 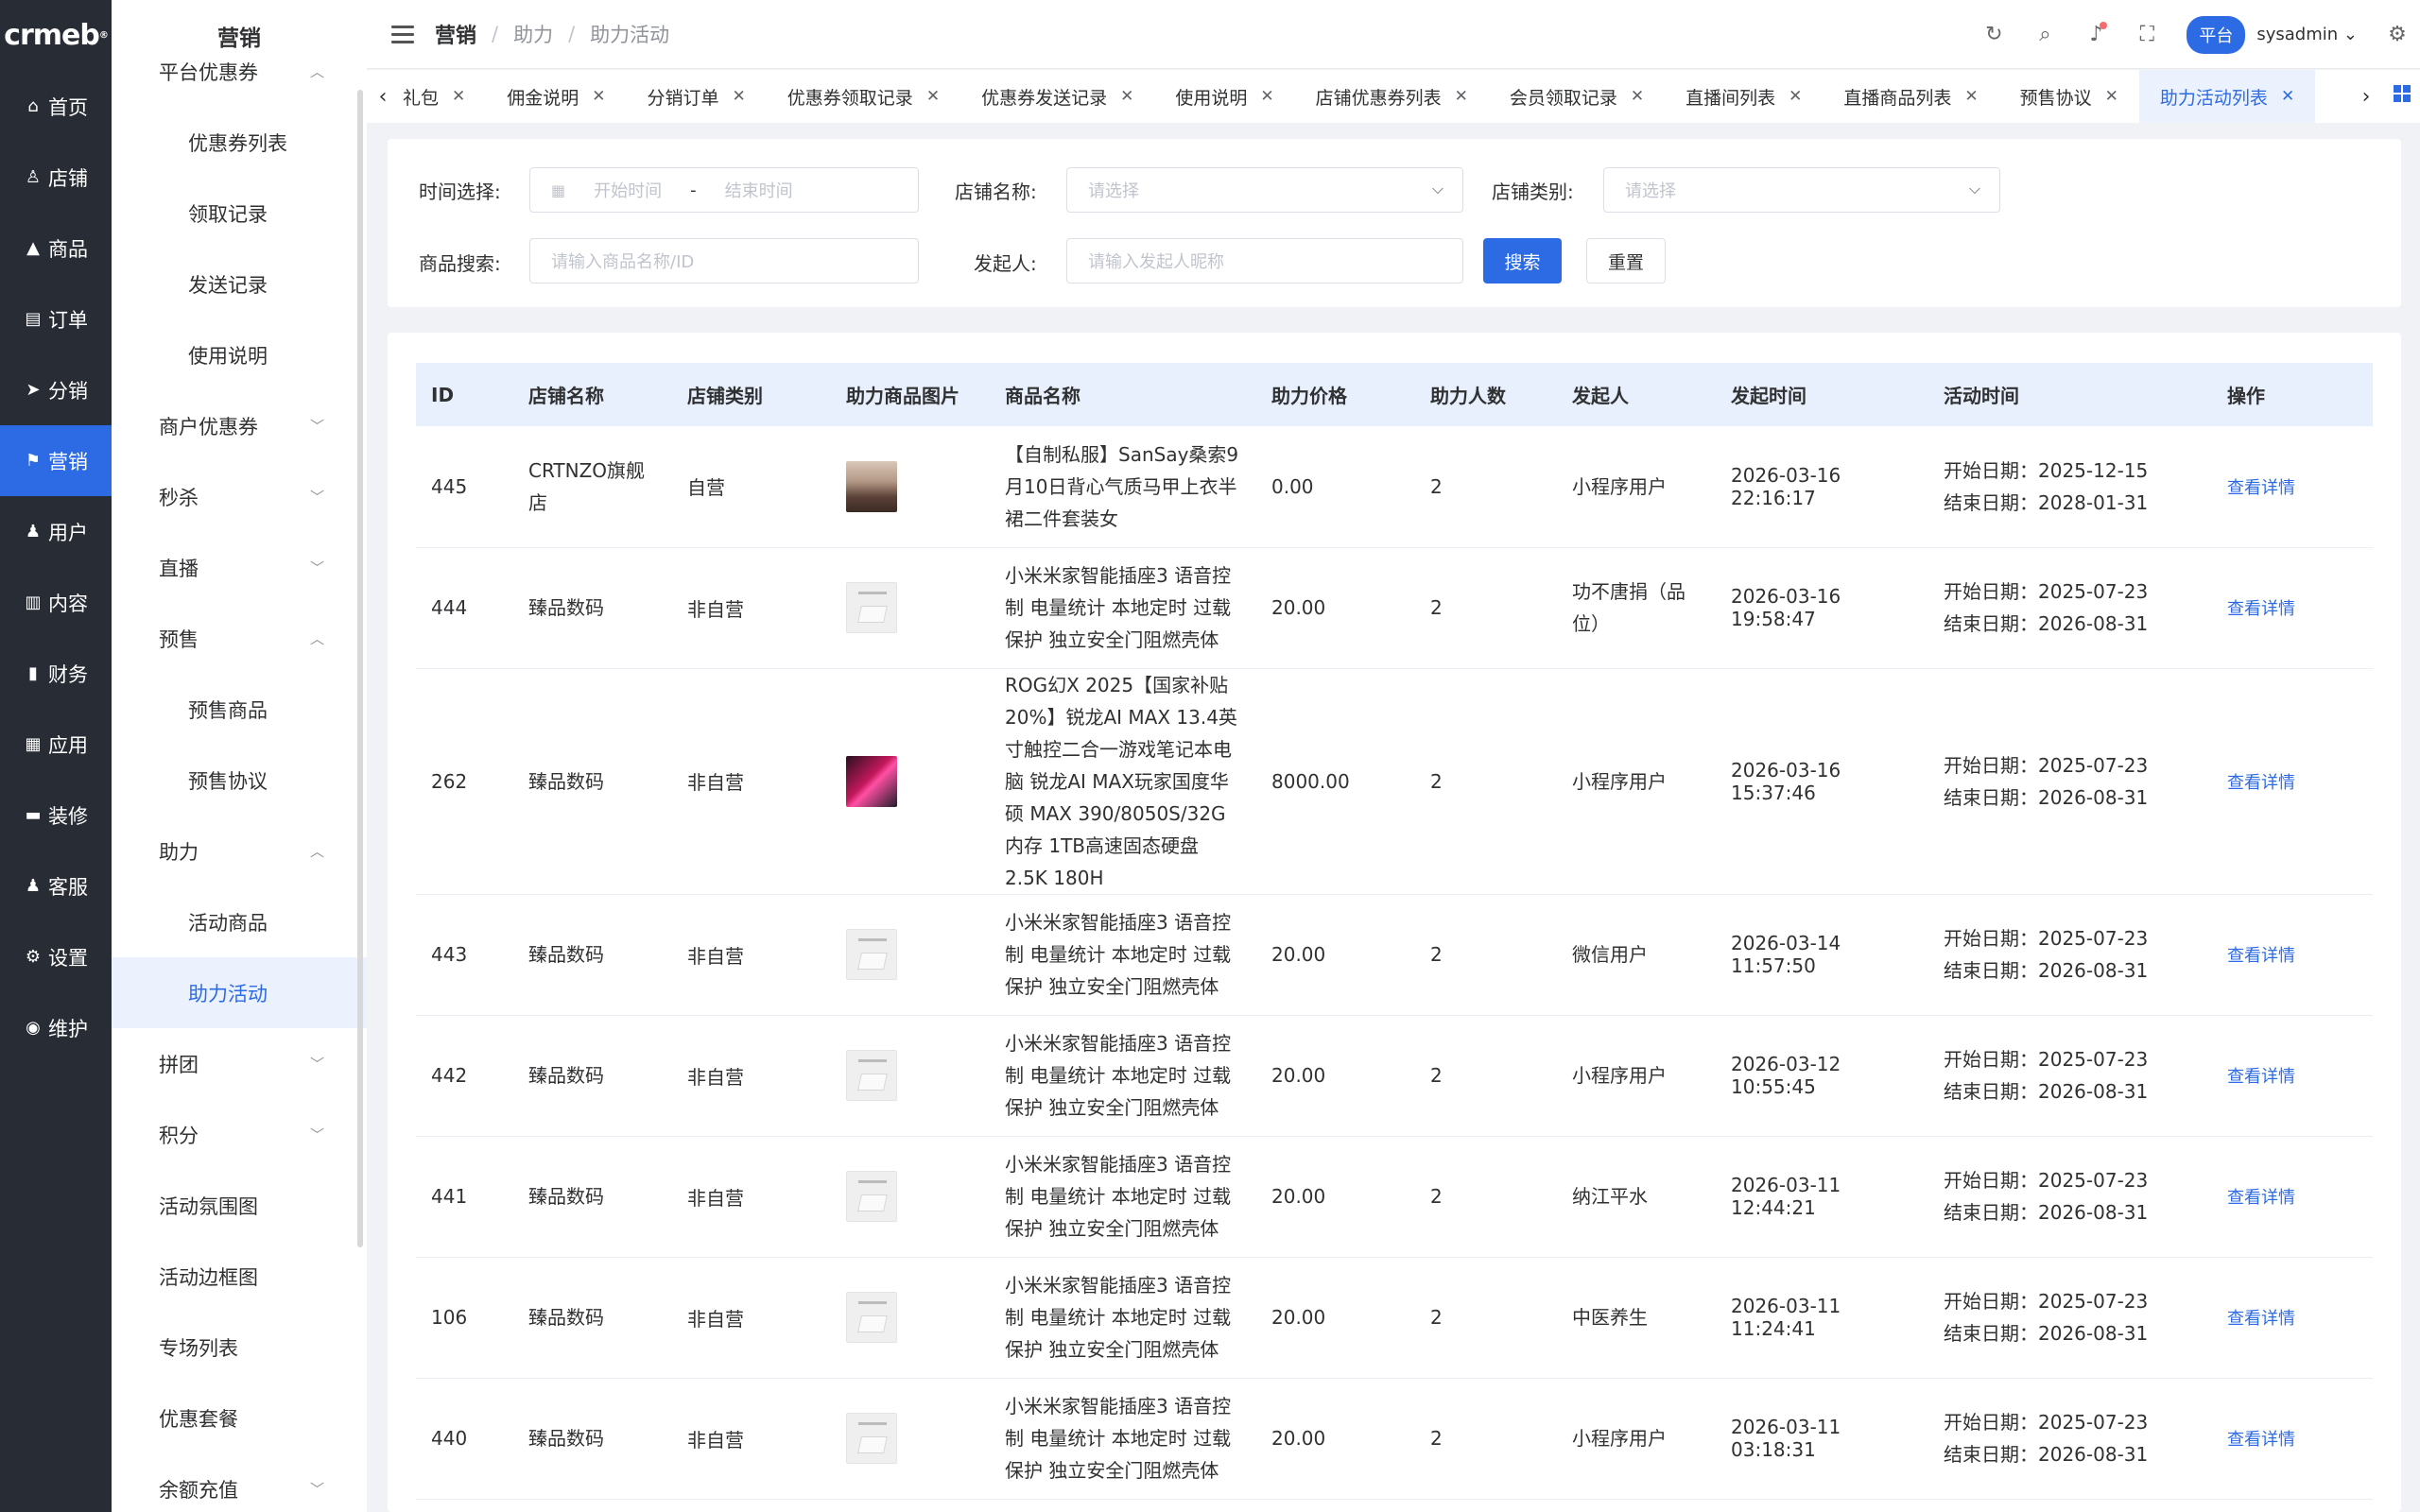 What do you see at coordinates (239, 1347) in the screenshot?
I see `sidebar-item: 专场列表` at bounding box center [239, 1347].